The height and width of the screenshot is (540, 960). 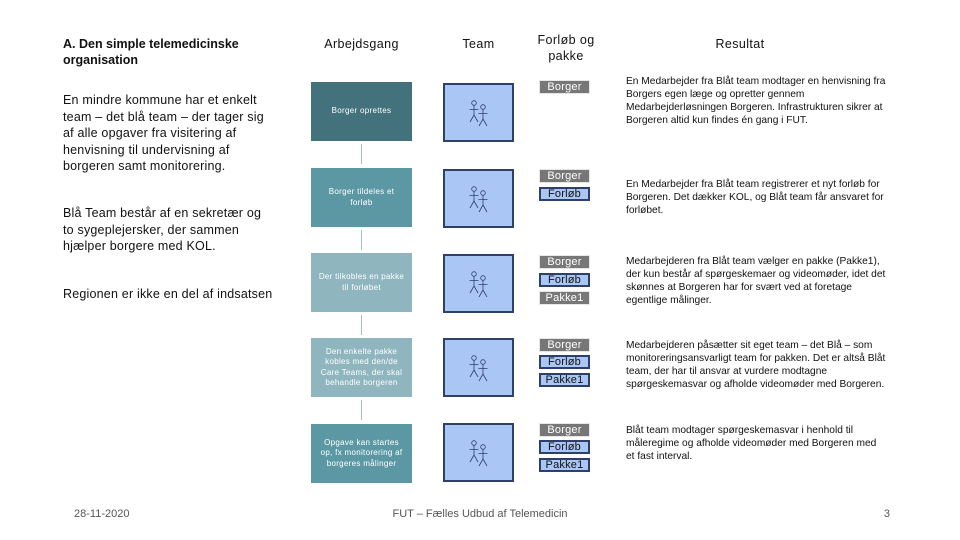 What do you see at coordinates (361, 44) in the screenshot?
I see `header-workflow: Arbejdsgang` at bounding box center [361, 44].